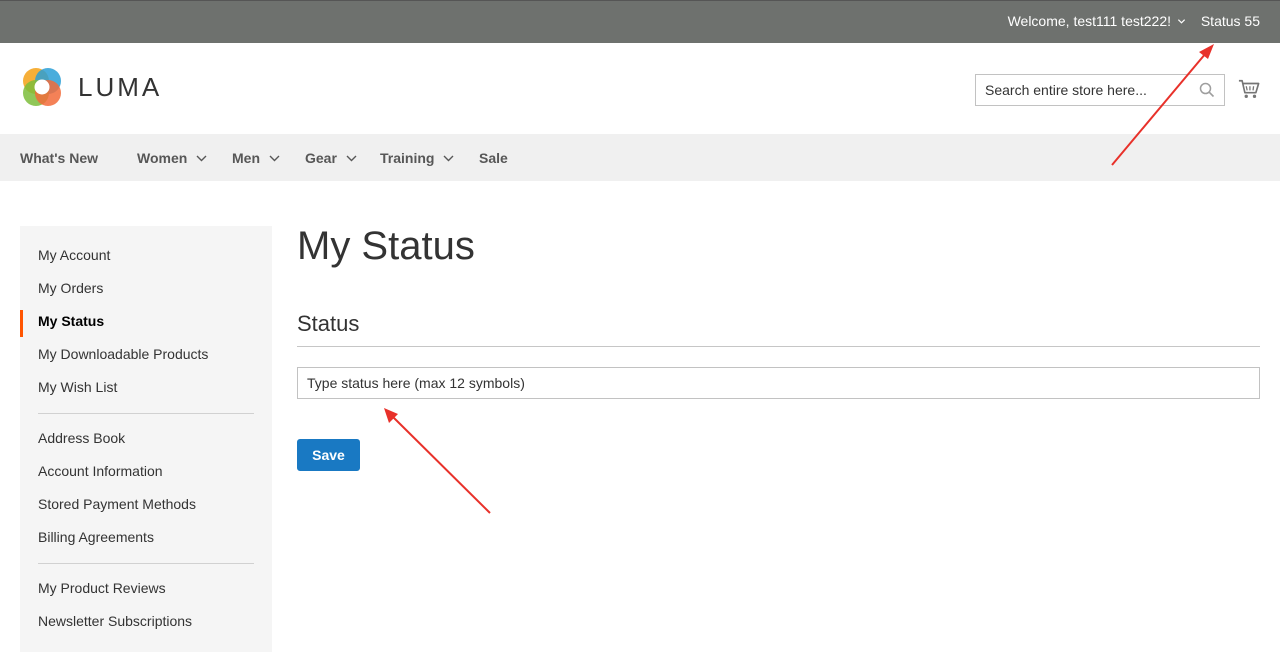 This screenshot has height=667, width=1280. I want to click on nav-item-sale: Sale, so click(493, 158).